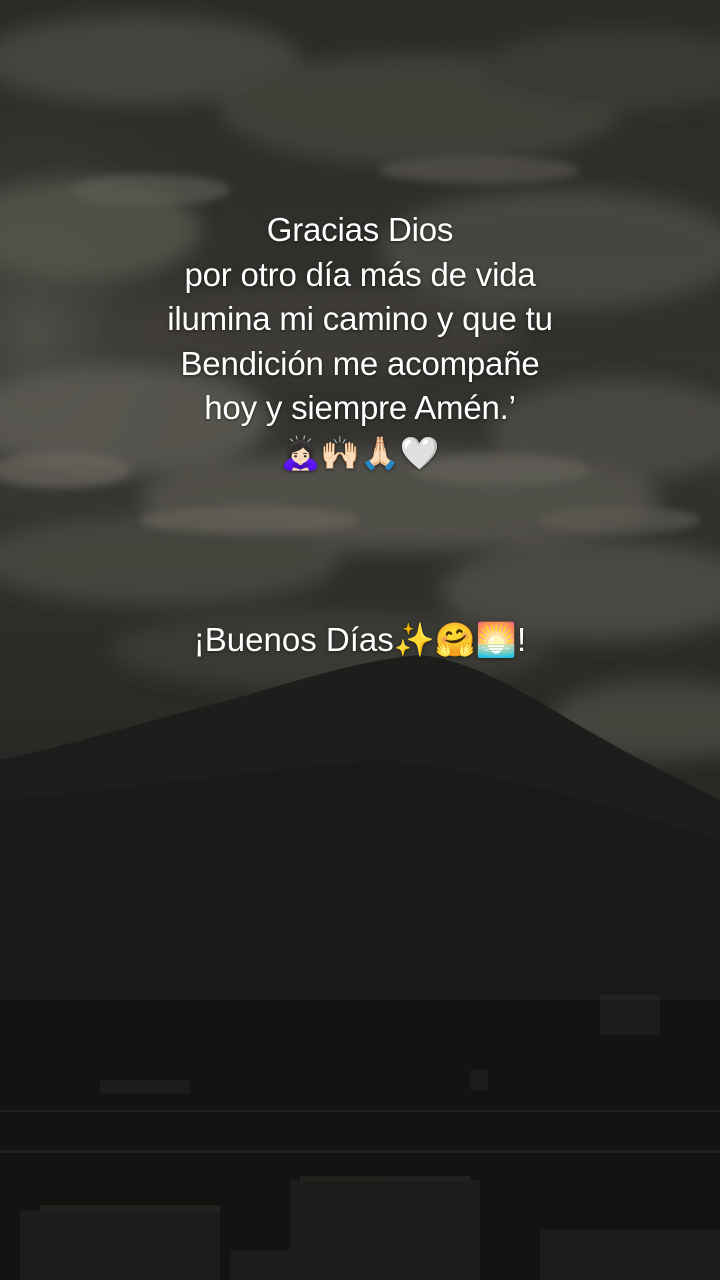  What do you see at coordinates (455, 639) in the screenshot?
I see `greeting-emojis: ✨🤗🌅` at bounding box center [455, 639].